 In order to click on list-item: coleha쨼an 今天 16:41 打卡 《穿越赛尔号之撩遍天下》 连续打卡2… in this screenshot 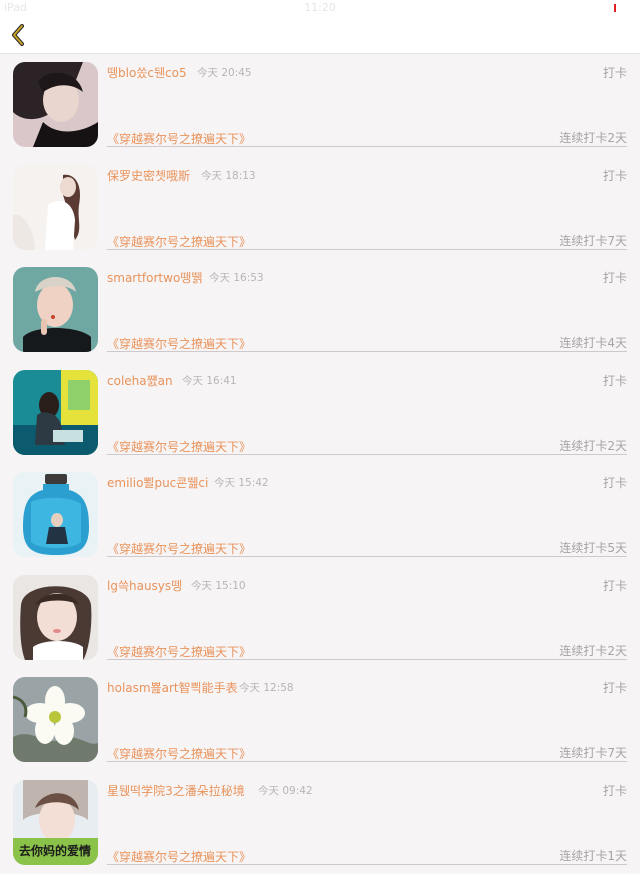, I will do `click(320, 413)`.